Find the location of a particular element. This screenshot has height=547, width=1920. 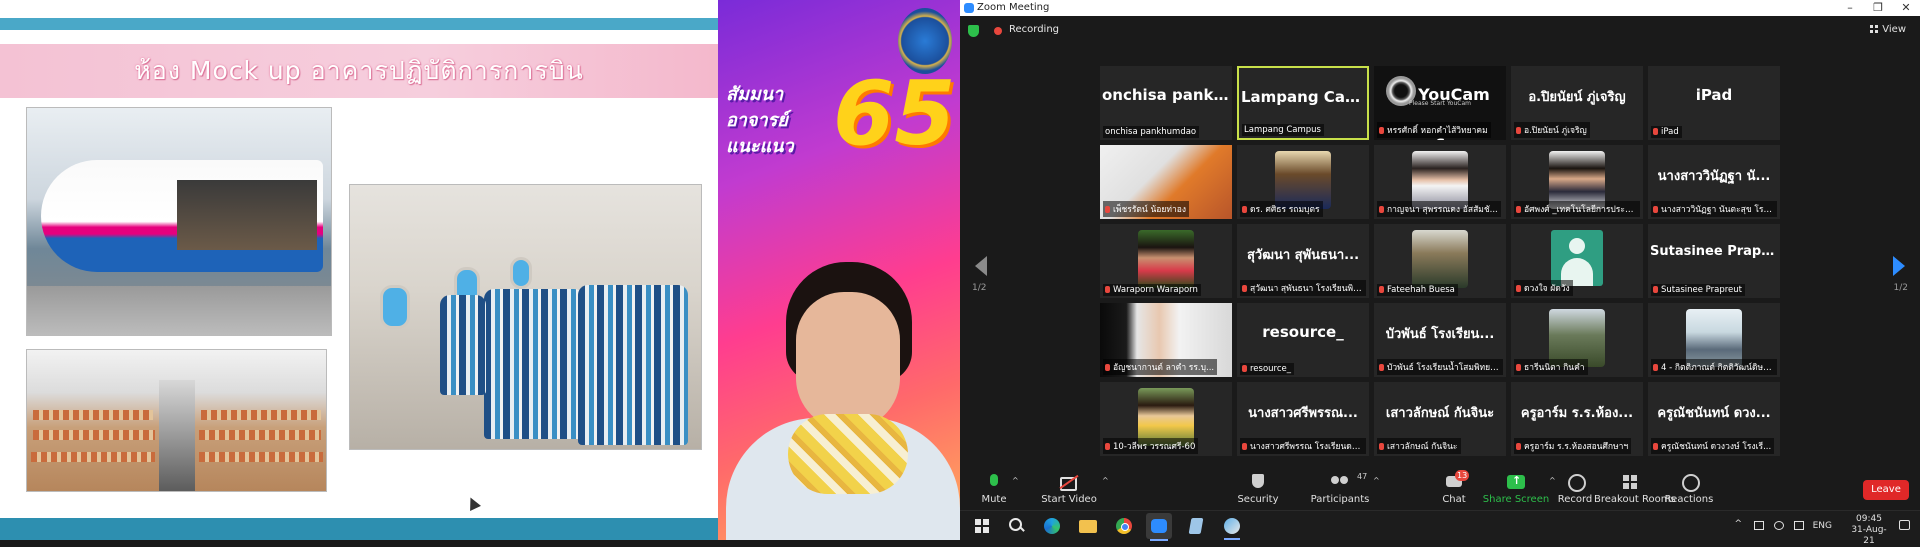

participant-tile: 10-วลีพร วรรณศรี-60 is located at coordinates (1166, 419).